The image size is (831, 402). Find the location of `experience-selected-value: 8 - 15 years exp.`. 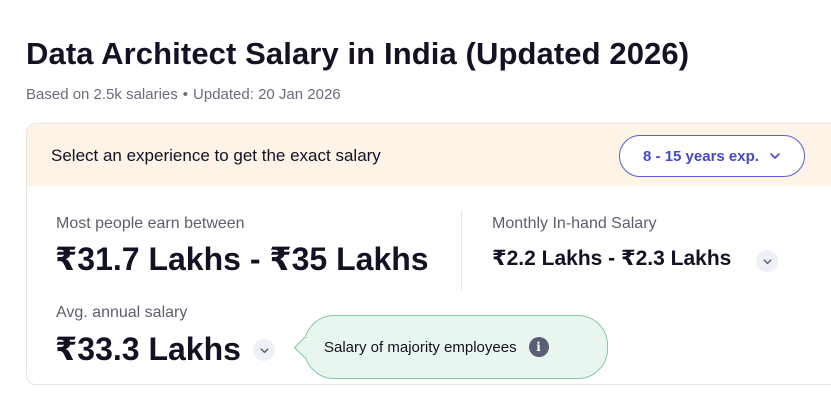

experience-selected-value: 8 - 15 years exp. is located at coordinates (701, 156).